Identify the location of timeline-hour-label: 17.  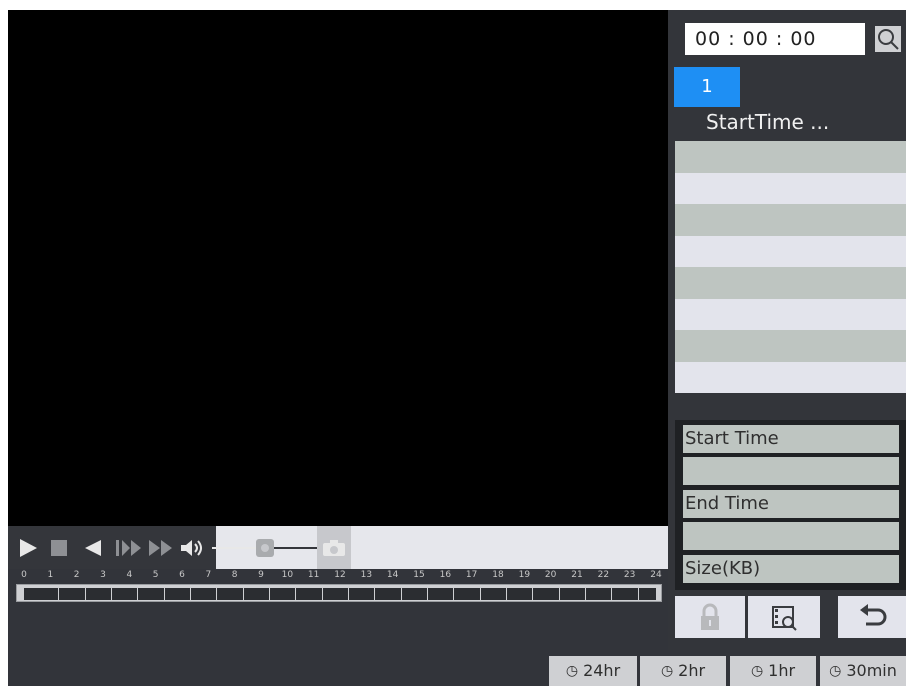
(471, 575).